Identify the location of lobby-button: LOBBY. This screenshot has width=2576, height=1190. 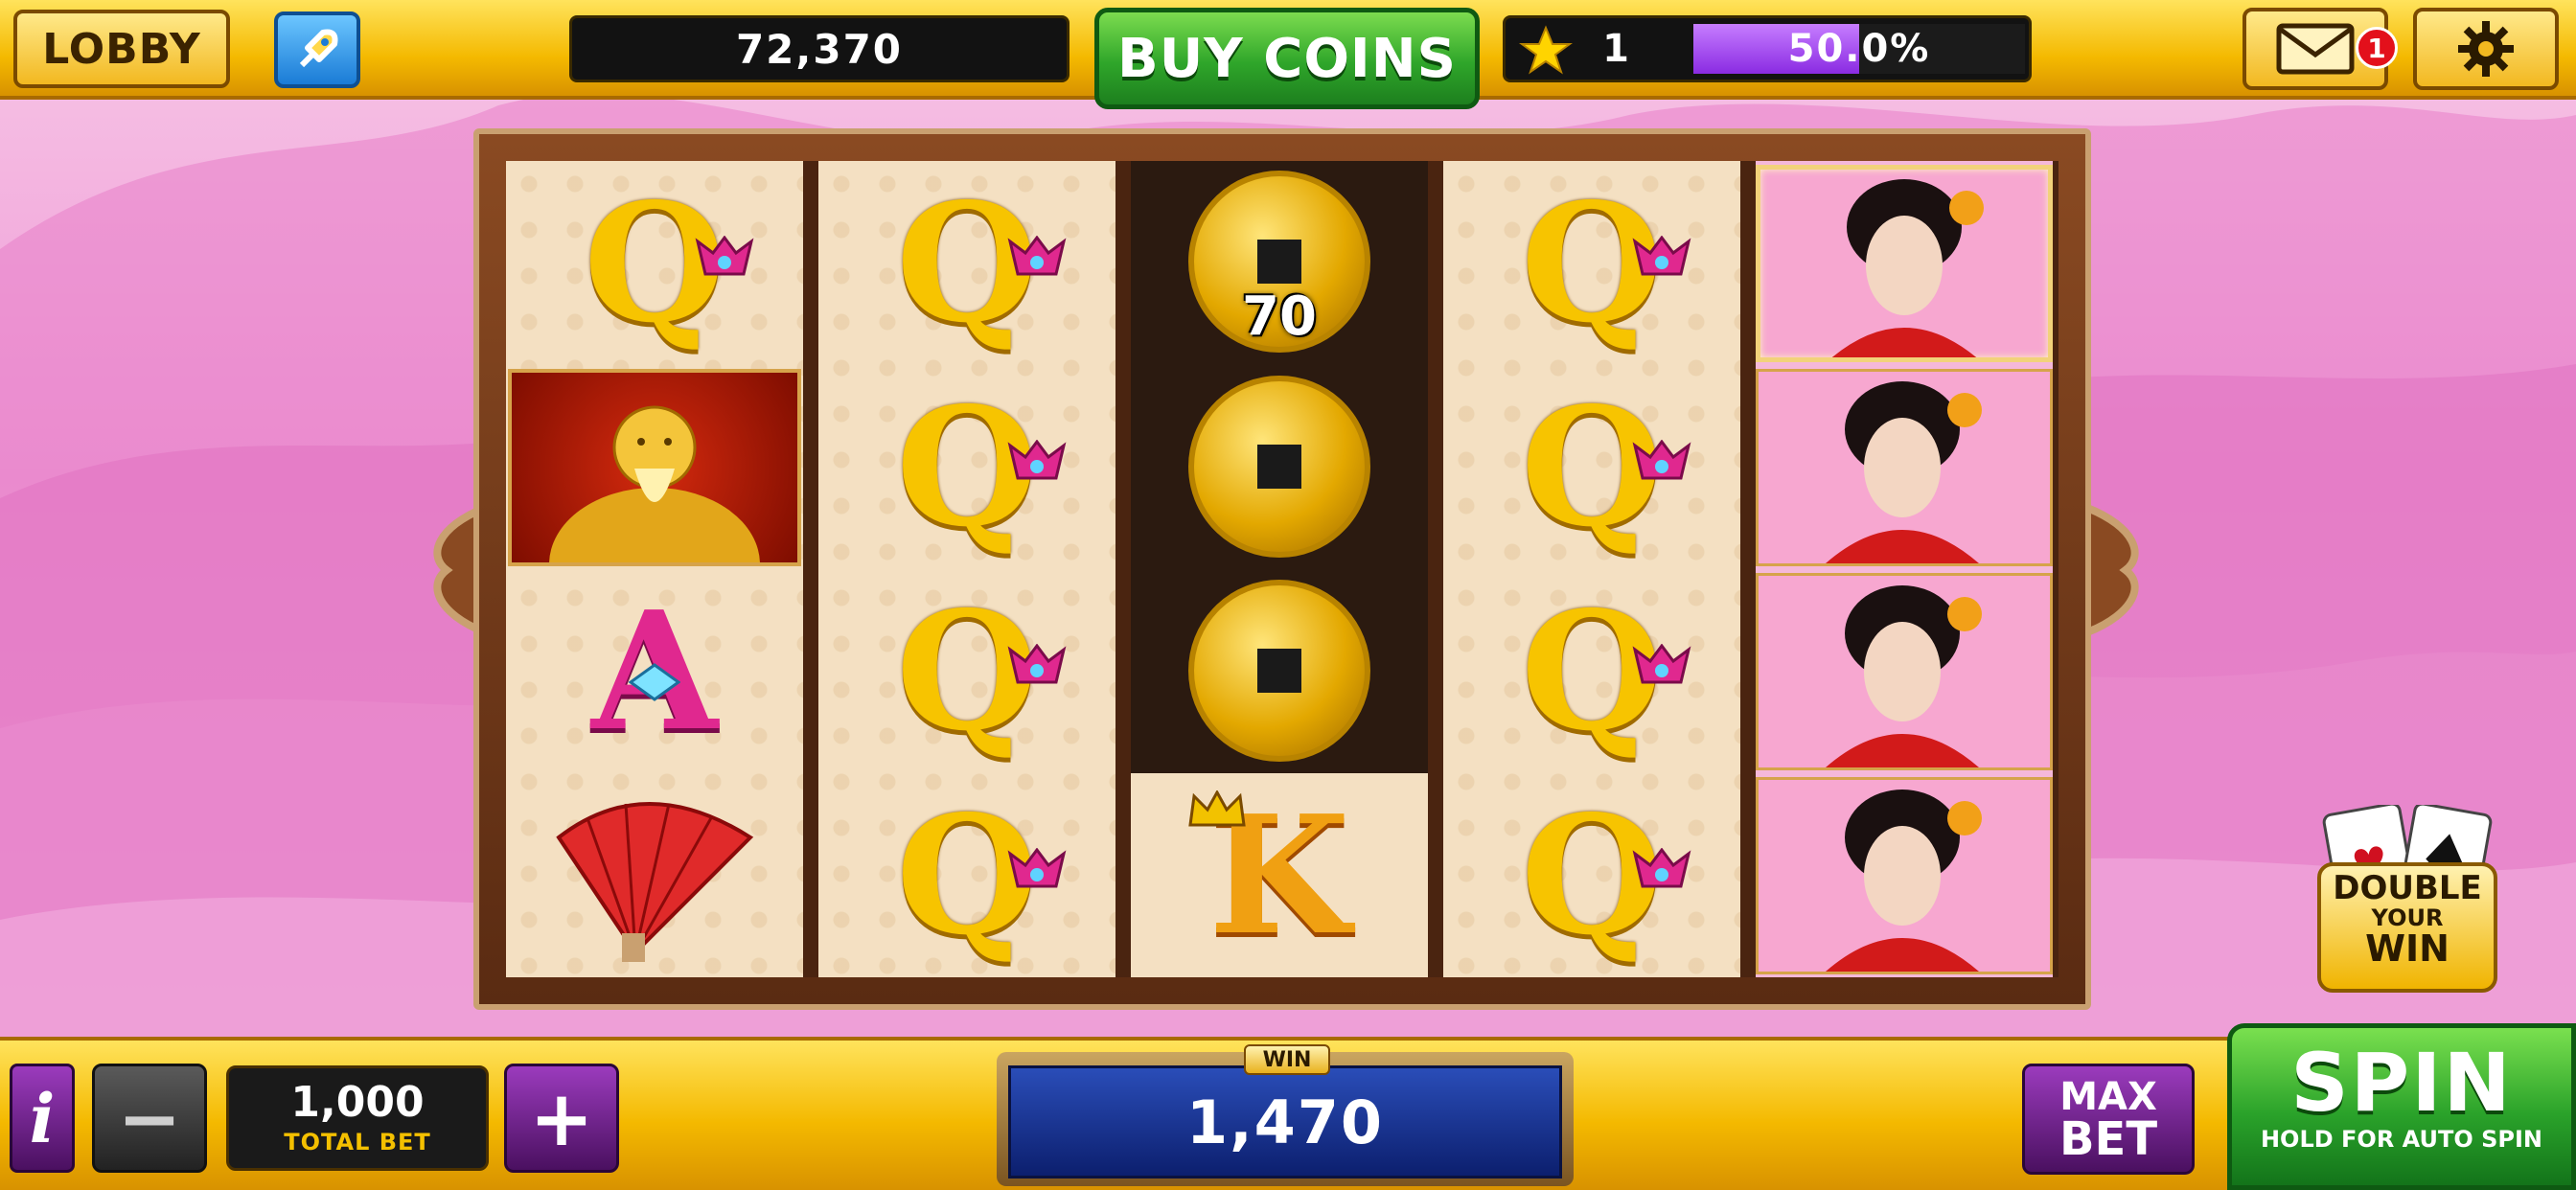
(121, 49).